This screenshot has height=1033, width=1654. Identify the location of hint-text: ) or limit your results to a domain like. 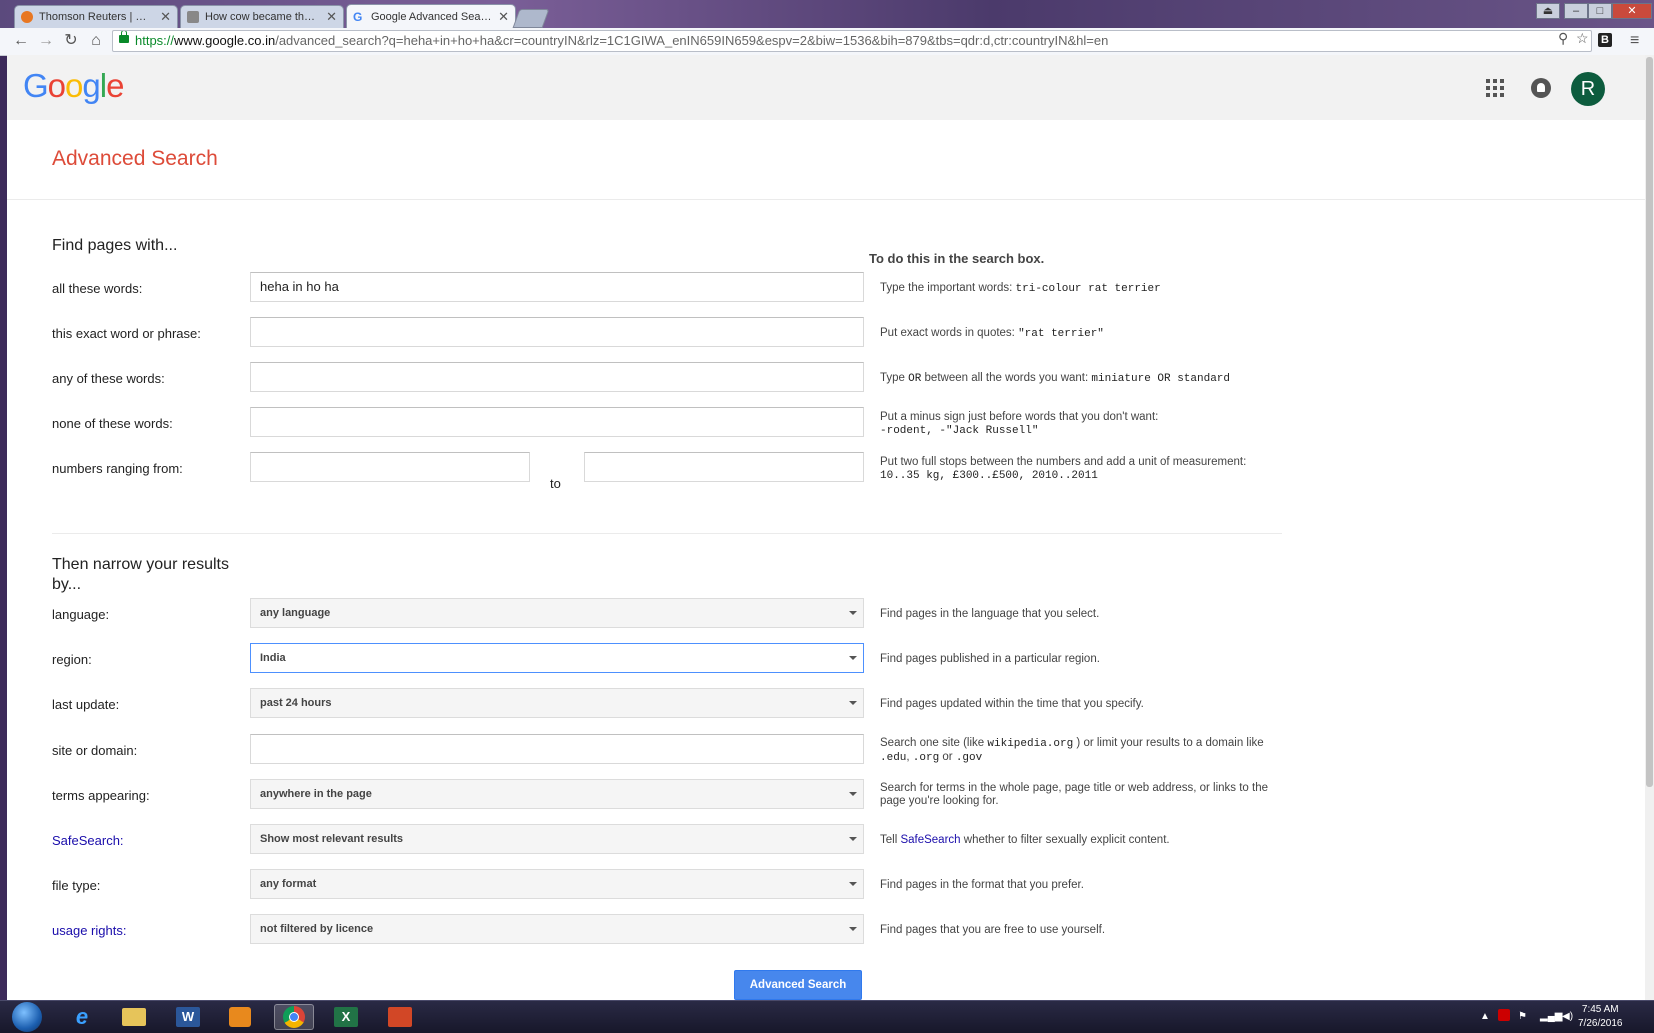
(1168, 743).